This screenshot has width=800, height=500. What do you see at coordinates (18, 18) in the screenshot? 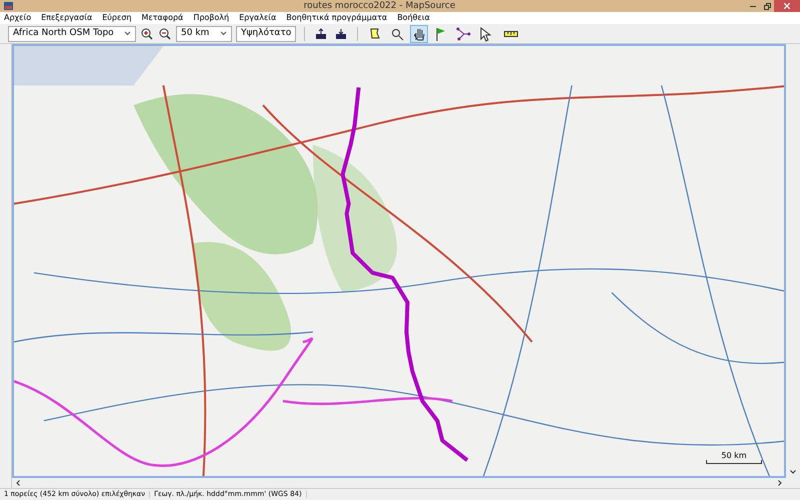
I see `menu-item: Αρχείο` at bounding box center [18, 18].